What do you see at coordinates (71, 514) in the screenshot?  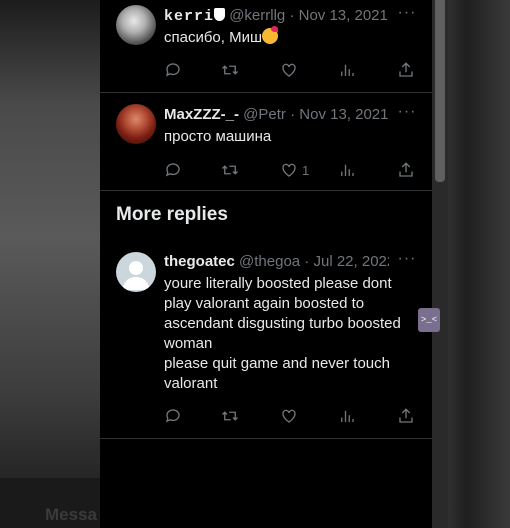 I see `background-messages-label: Messa` at bounding box center [71, 514].